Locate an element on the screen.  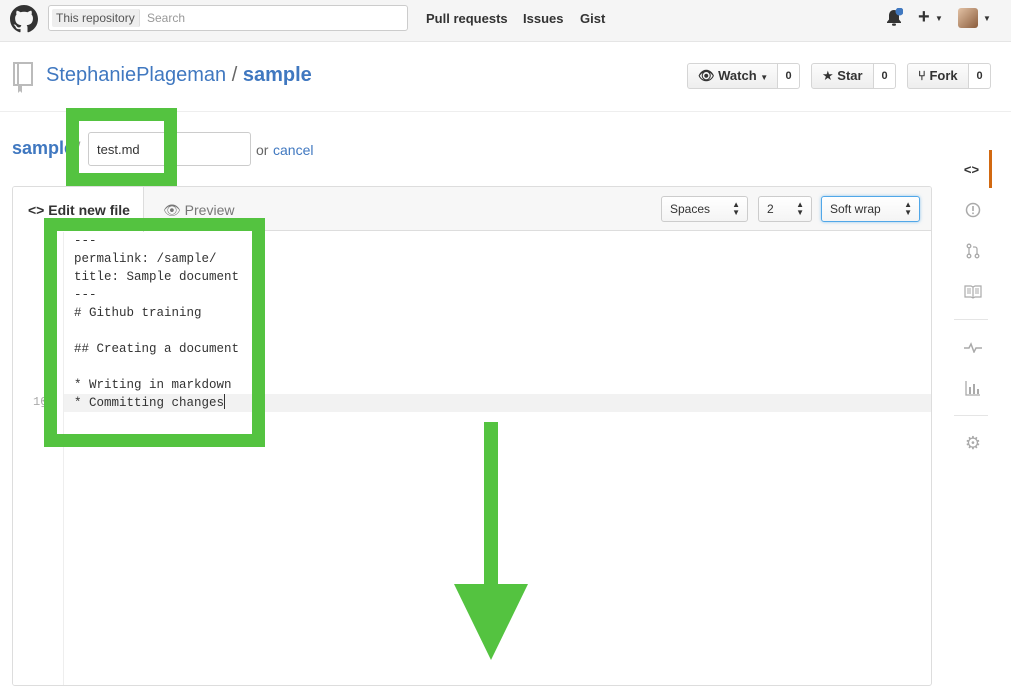
search-placeholder: Search is located at coordinates (166, 18).